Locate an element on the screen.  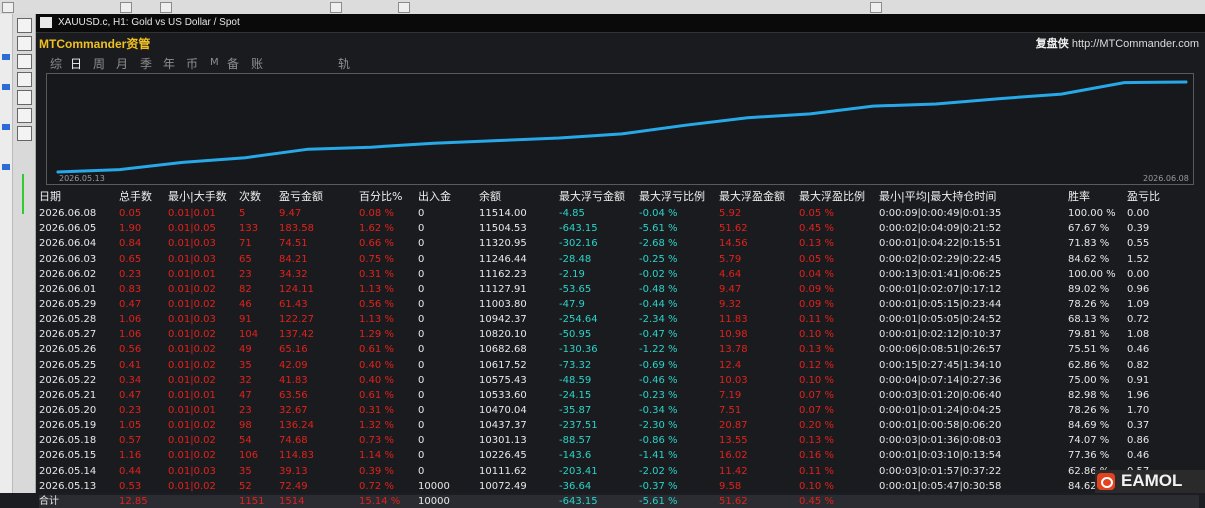
column-header-12: 最小|平均|最大持仓时间 is located at coordinates (937, 195).